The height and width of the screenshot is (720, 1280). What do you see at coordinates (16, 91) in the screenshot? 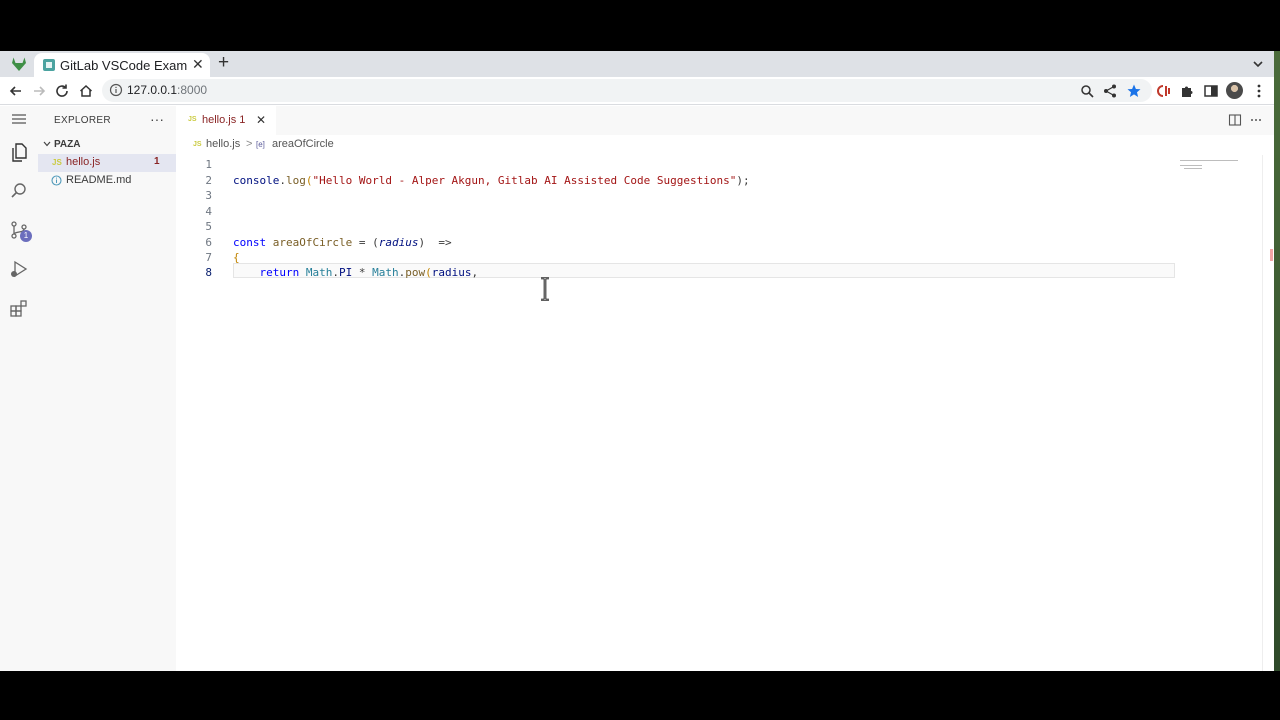
I see `back-arrow-icon` at bounding box center [16, 91].